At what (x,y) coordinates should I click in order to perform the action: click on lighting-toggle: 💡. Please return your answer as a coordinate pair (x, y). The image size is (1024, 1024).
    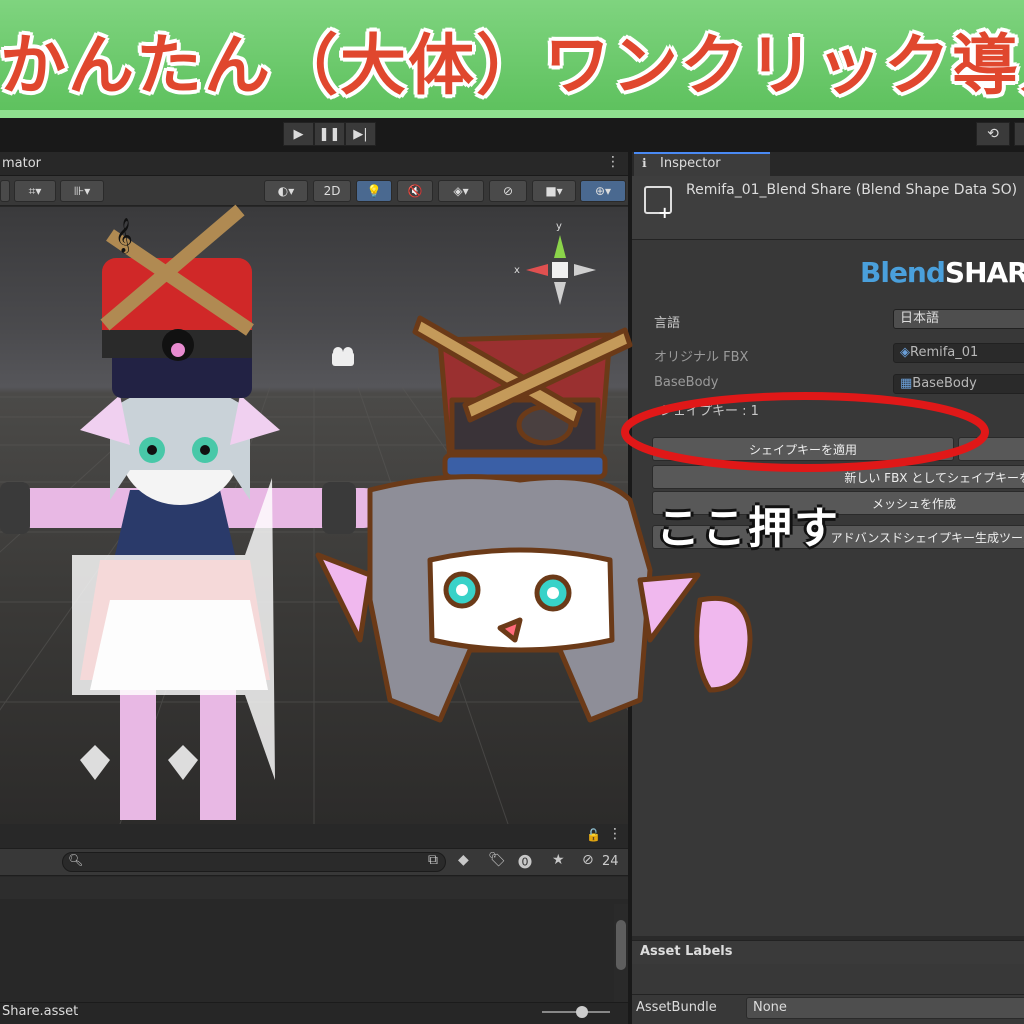
    Looking at the image, I should click on (374, 191).